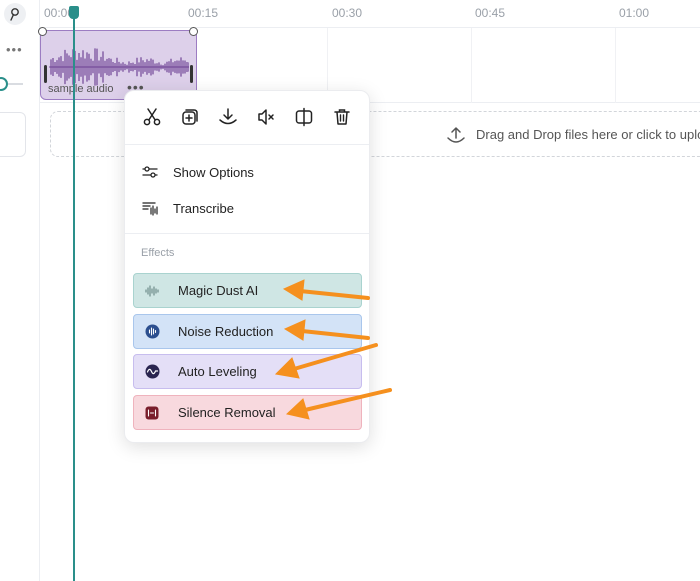 This screenshot has height=581, width=700. I want to click on clip-action-toolbar, so click(247, 118).